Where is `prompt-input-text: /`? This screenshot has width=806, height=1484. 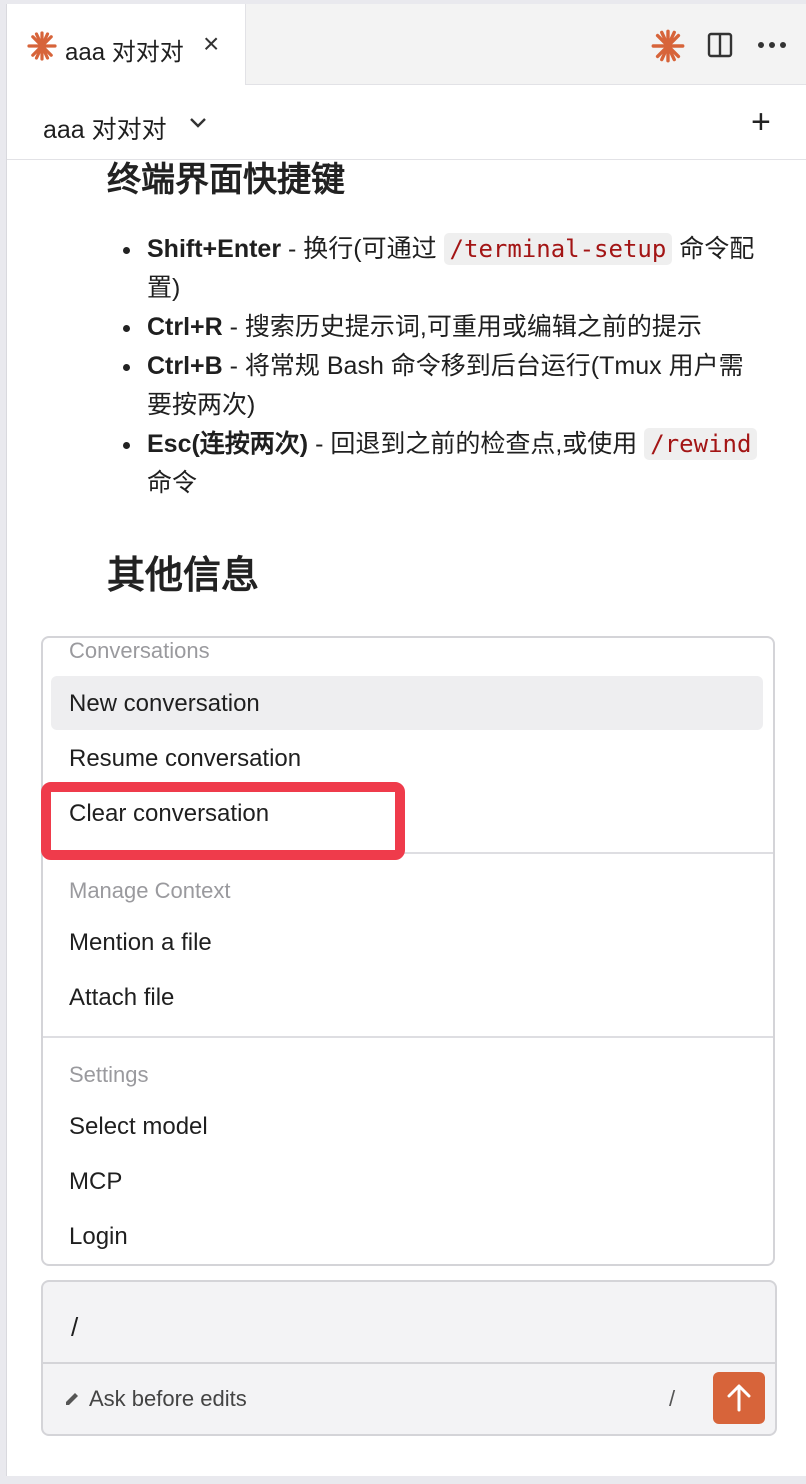 prompt-input-text: / is located at coordinates (74, 1327).